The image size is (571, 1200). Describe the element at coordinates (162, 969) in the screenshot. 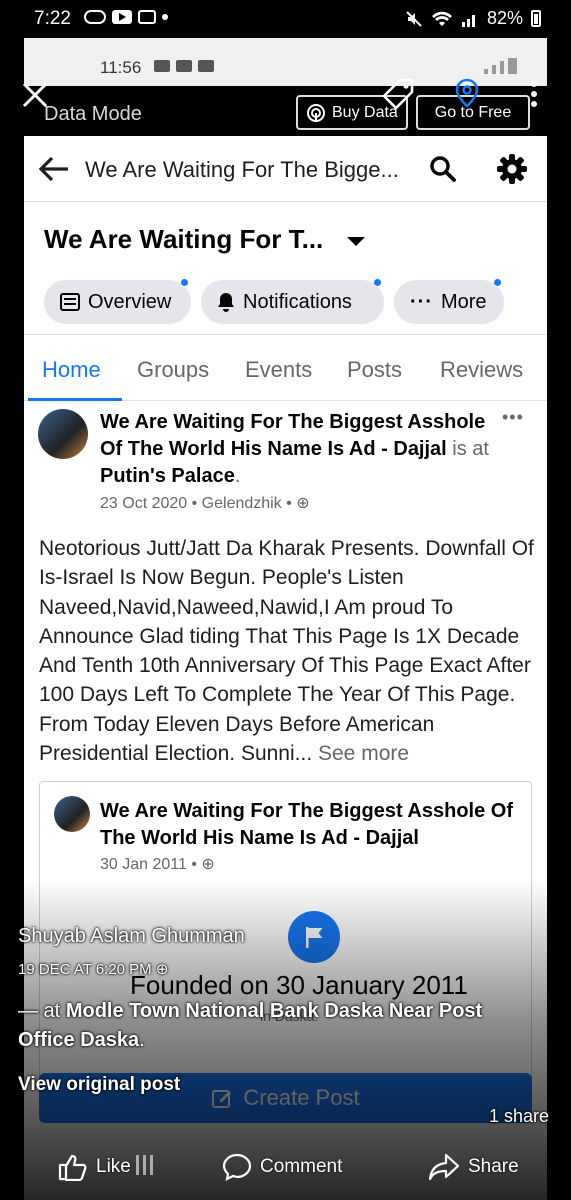

I see `upload-globe-icon: ⊕` at that location.